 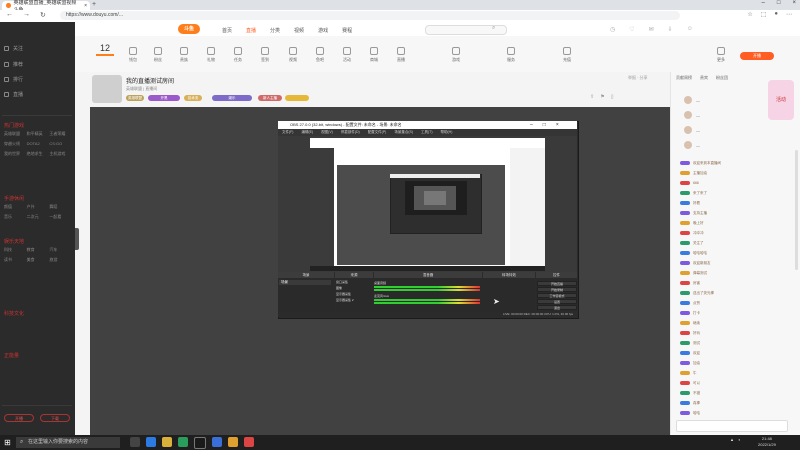 What do you see at coordinates (15, 250) in the screenshot?
I see `sidebar-category: 科技` at bounding box center [15, 250].